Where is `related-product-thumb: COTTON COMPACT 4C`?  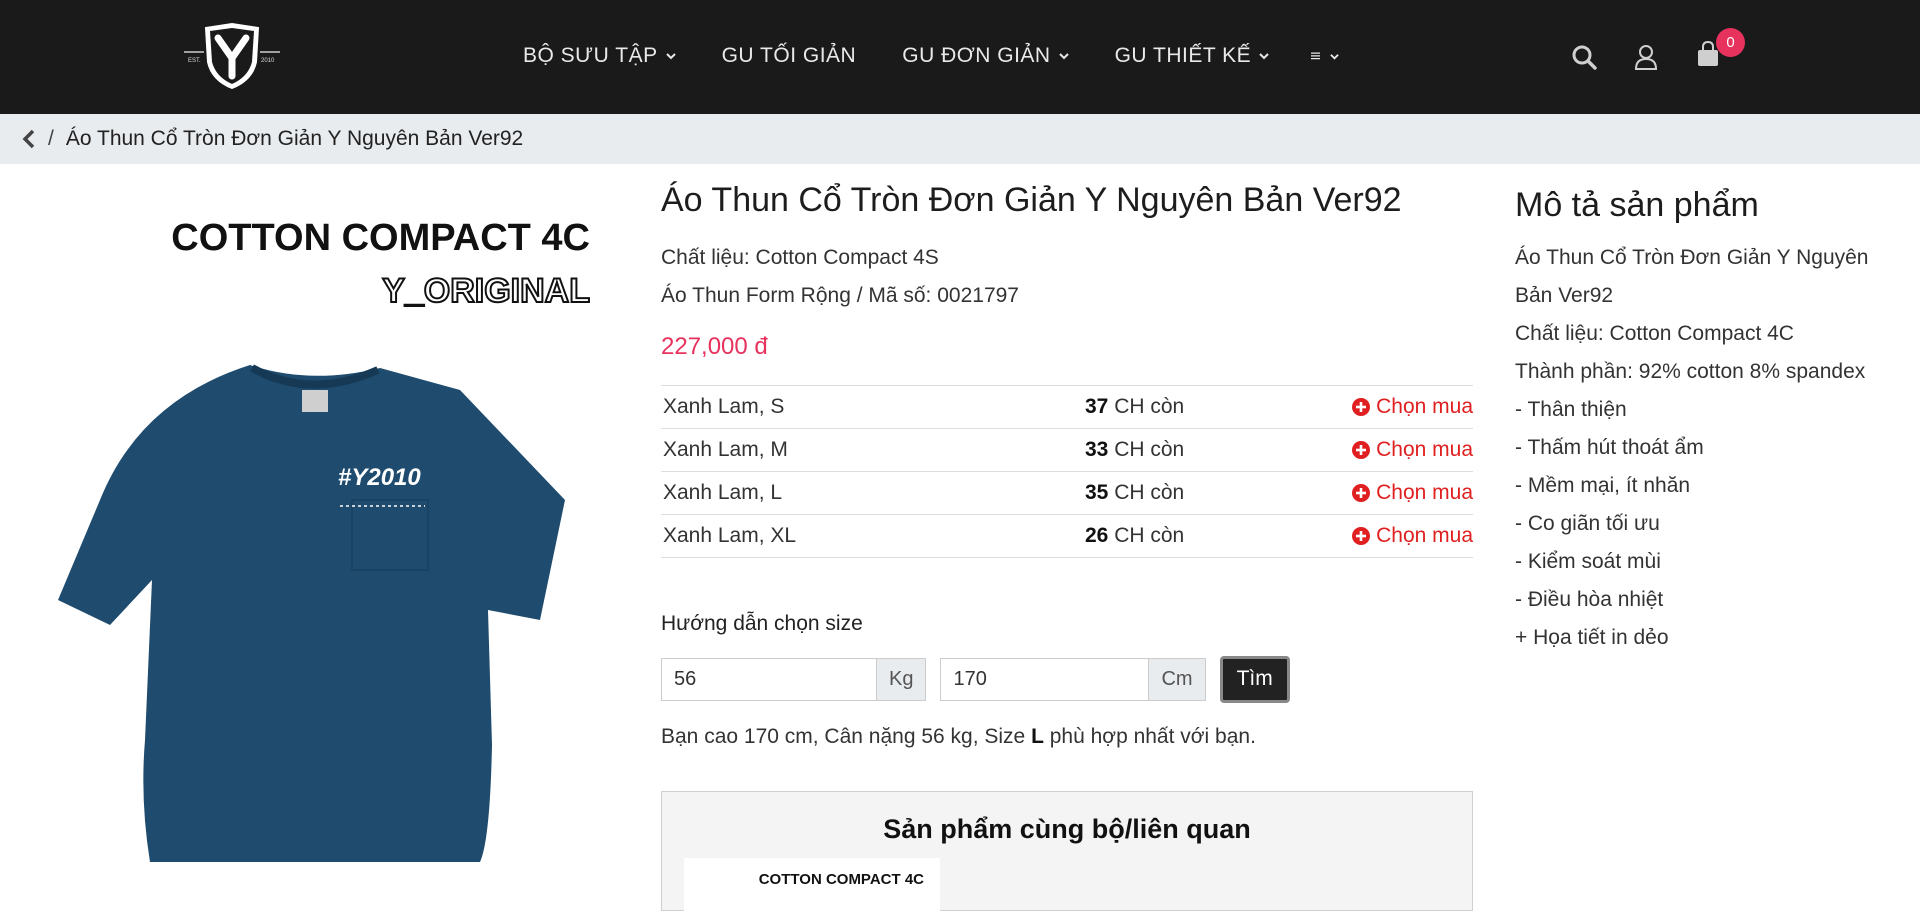 related-product-thumb: COTTON COMPACT 4C is located at coordinates (812, 884).